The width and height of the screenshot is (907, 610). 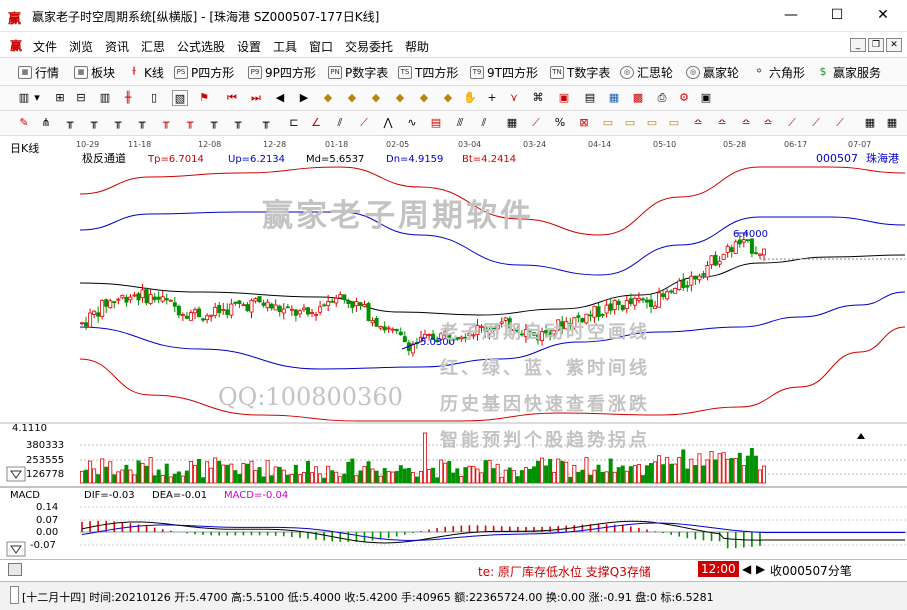 I want to click on zigzag-icon: ⋀, so click(x=388, y=123).